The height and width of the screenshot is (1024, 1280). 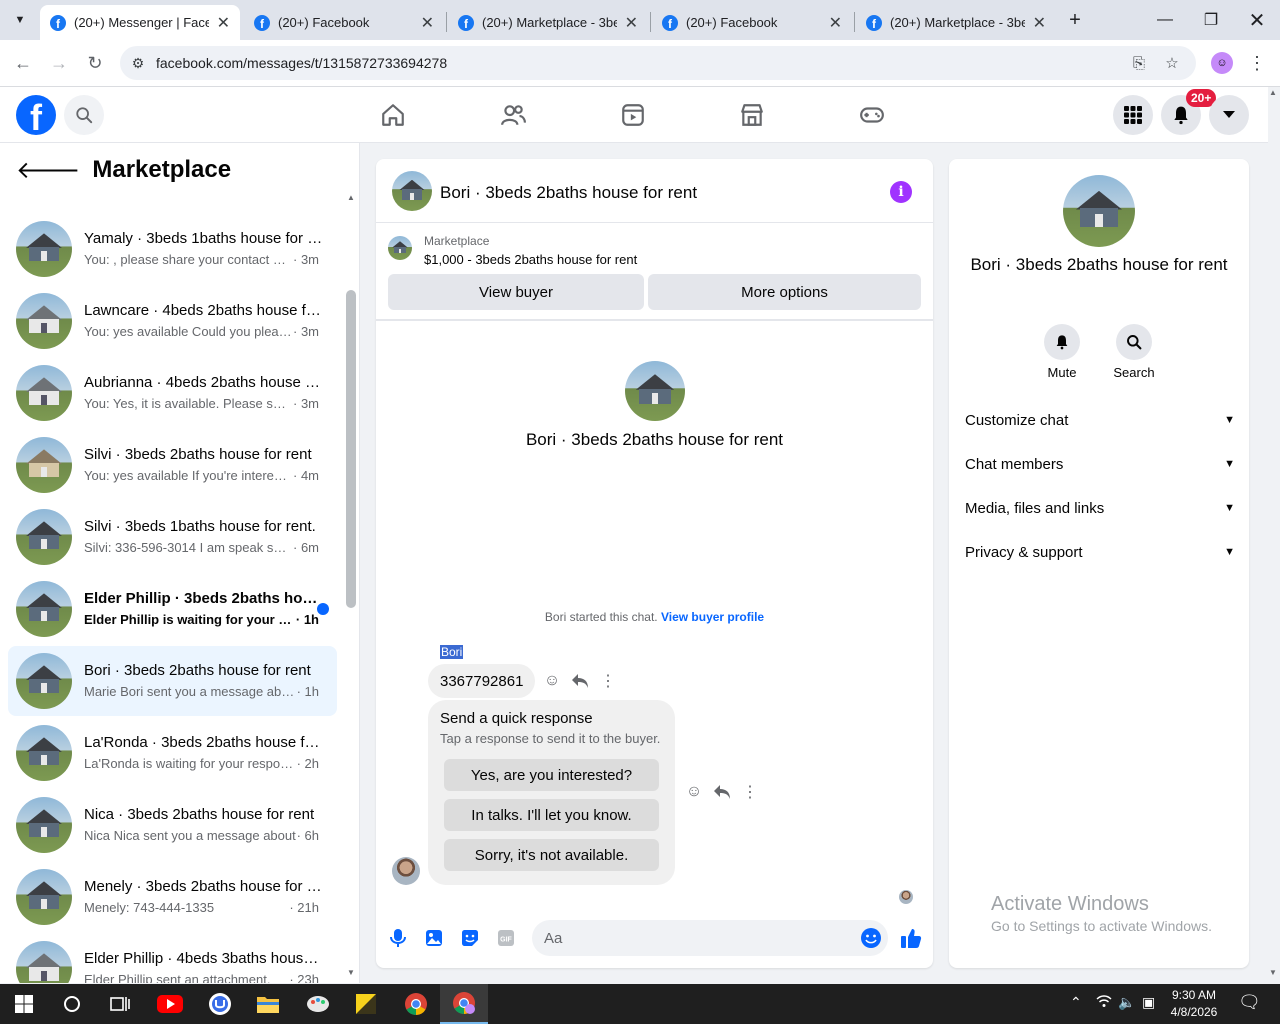 I want to click on sender-avatar, so click(x=406, y=871).